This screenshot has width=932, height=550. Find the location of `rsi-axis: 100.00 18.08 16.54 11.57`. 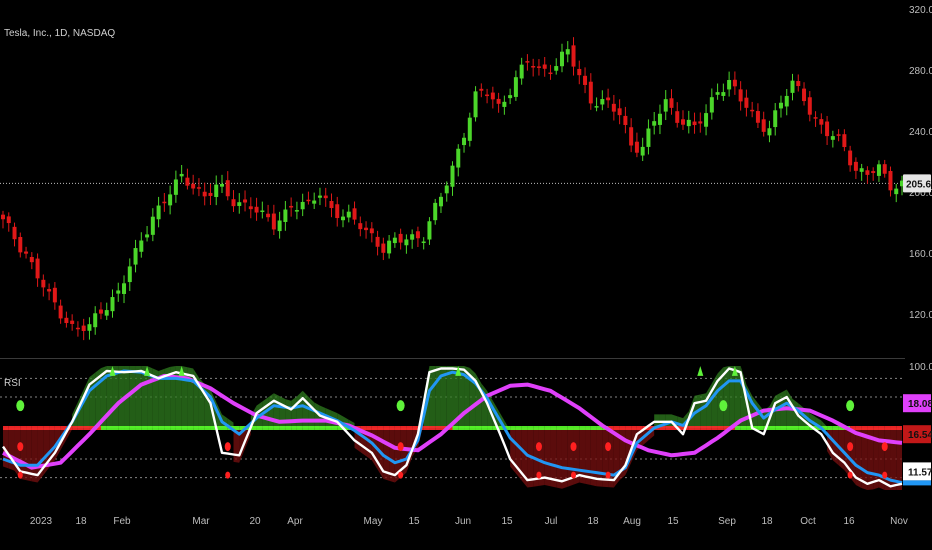

rsi-axis: 100.00 18.08 16.54 11.57 is located at coordinates (917, 424).